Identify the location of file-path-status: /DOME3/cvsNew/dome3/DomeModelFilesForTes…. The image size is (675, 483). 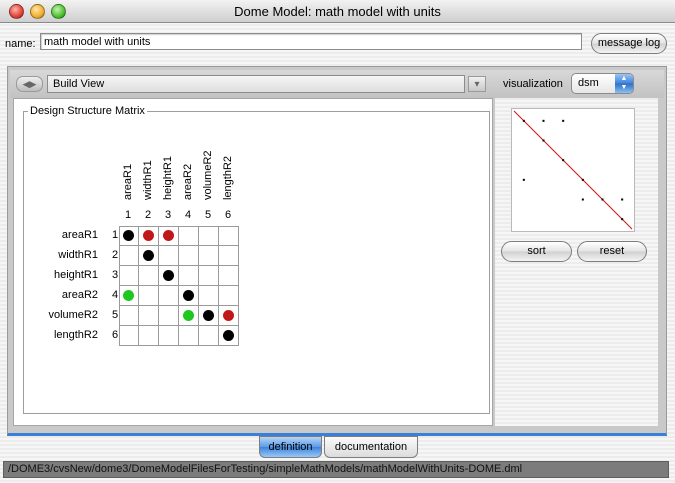
(336, 469).